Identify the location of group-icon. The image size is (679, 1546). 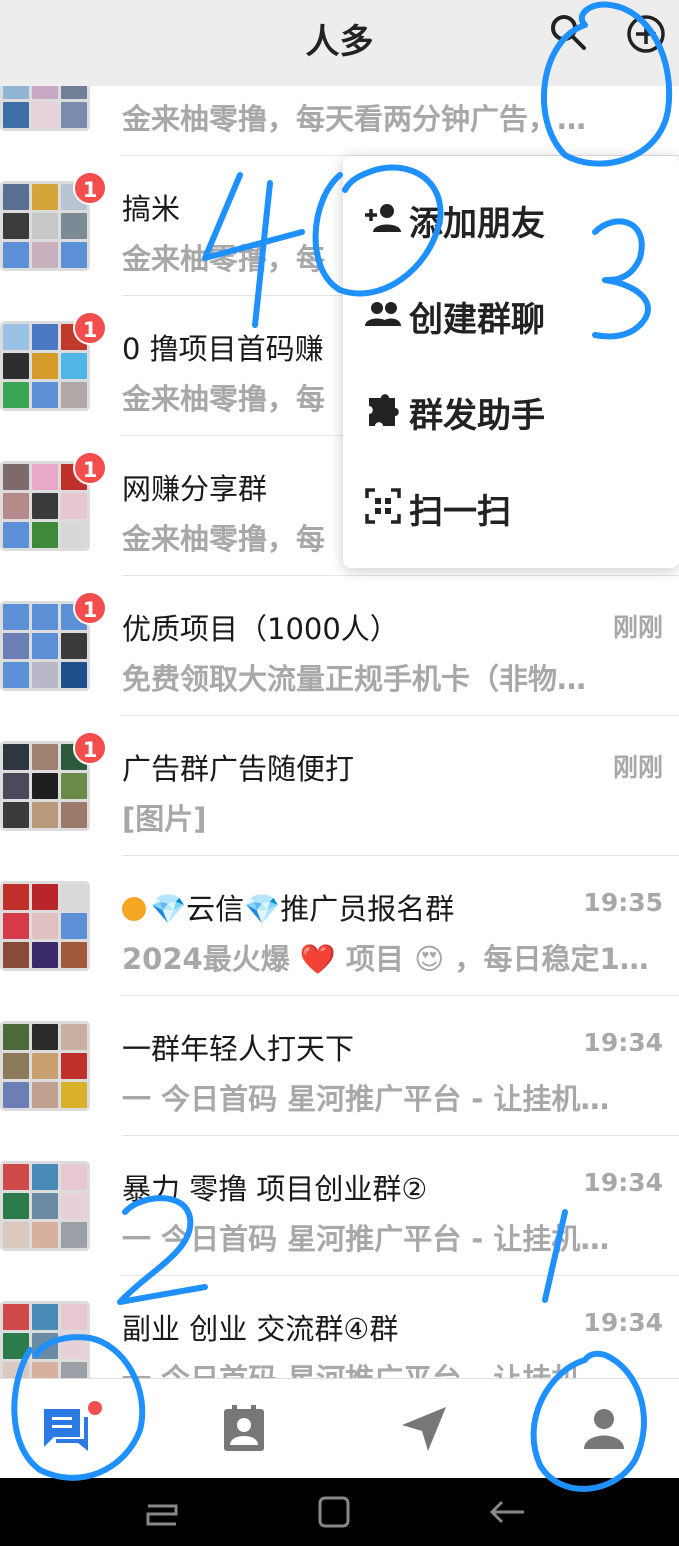
(383, 314).